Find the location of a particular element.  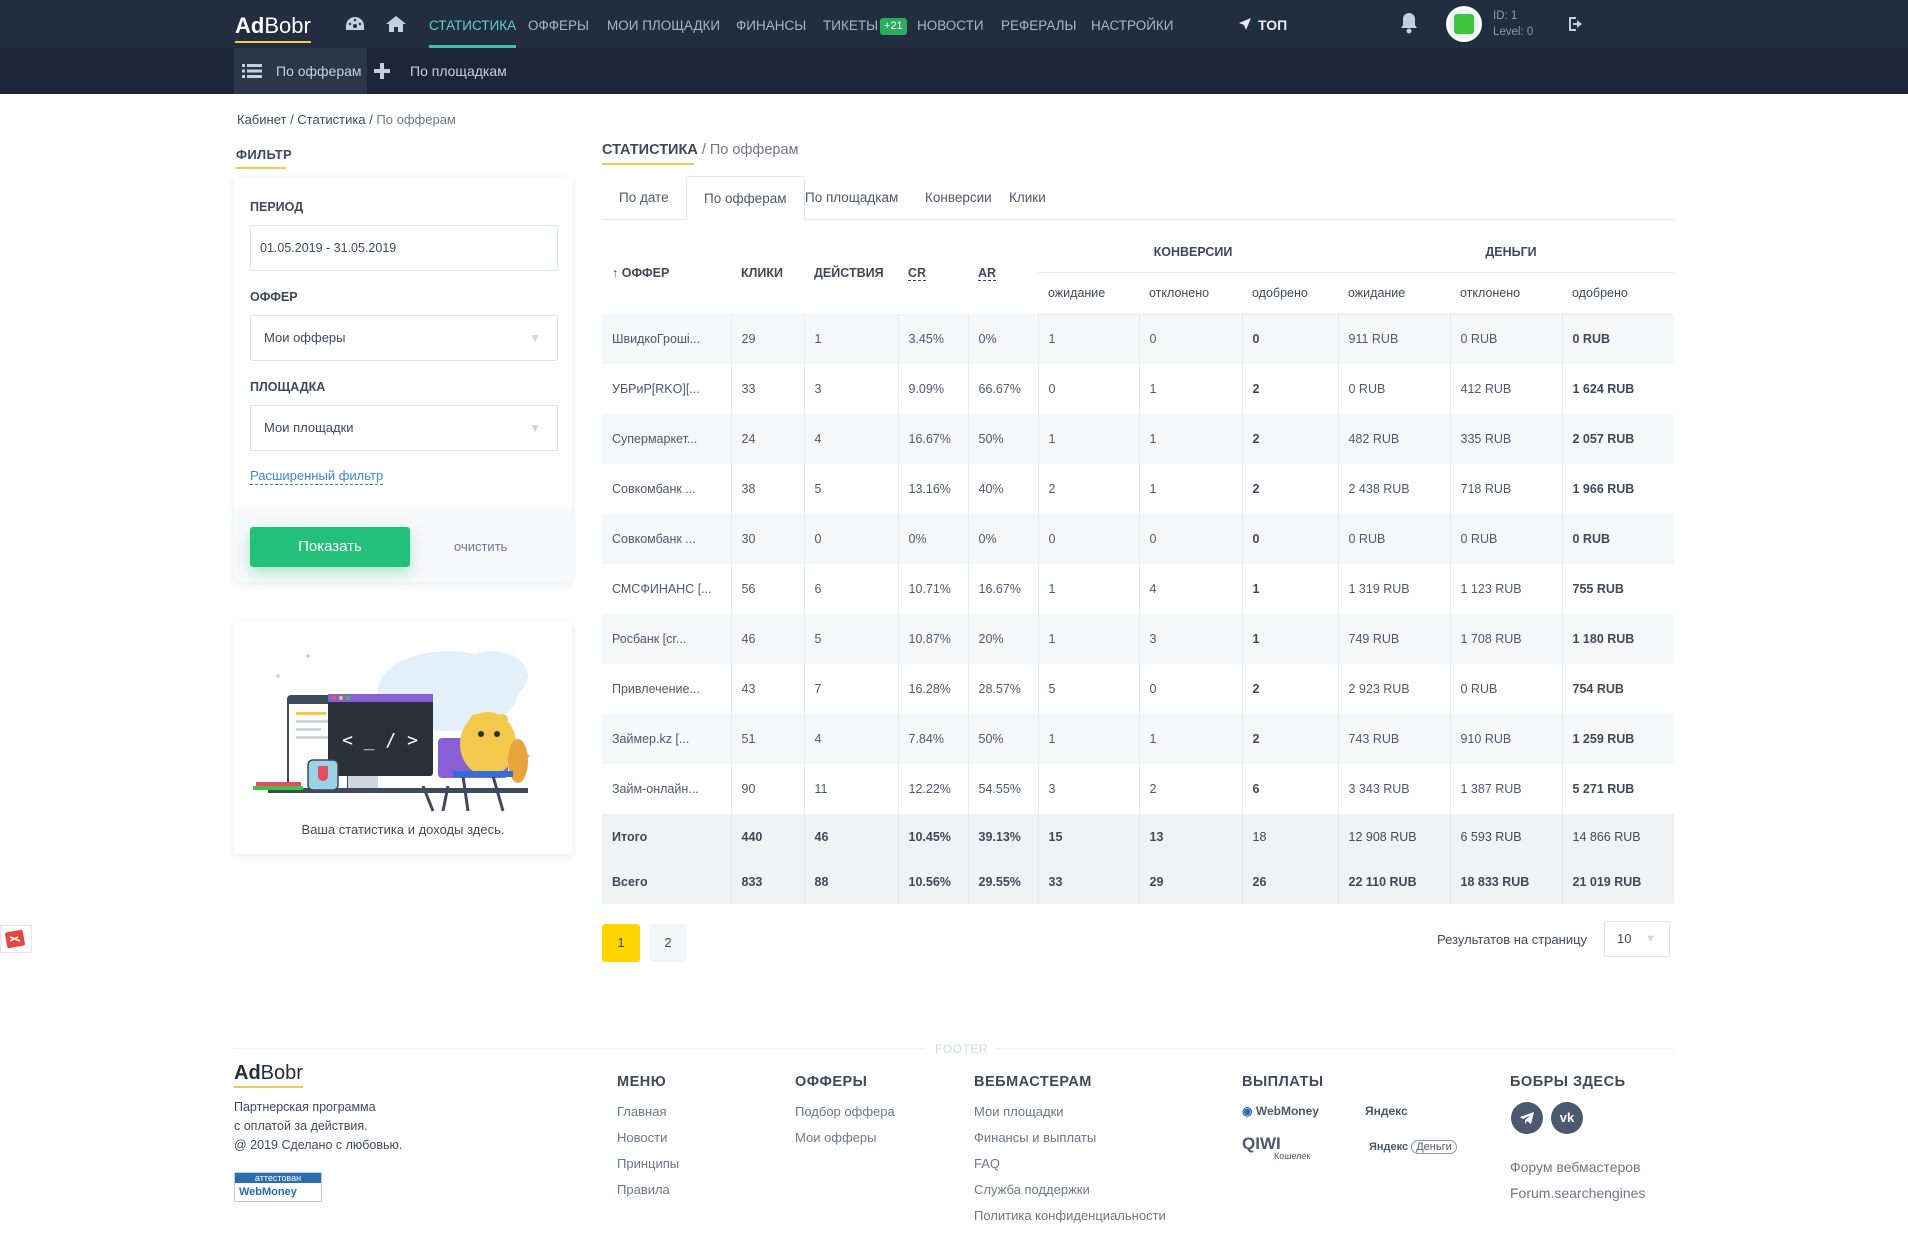

breadcrumb-home: Кабинет is located at coordinates (261, 119).